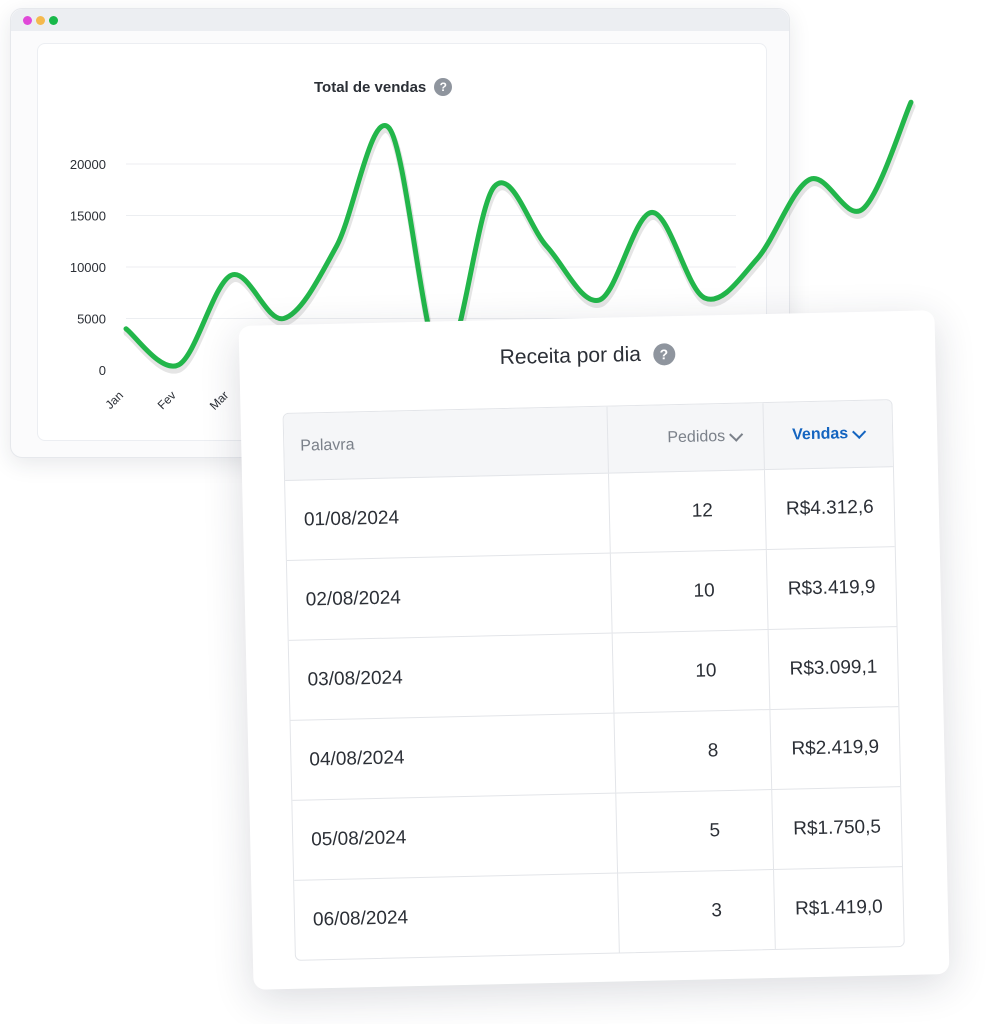 The image size is (998, 1024). Describe the element at coordinates (688, 511) in the screenshot. I see `pedidos-cell: 12` at that location.